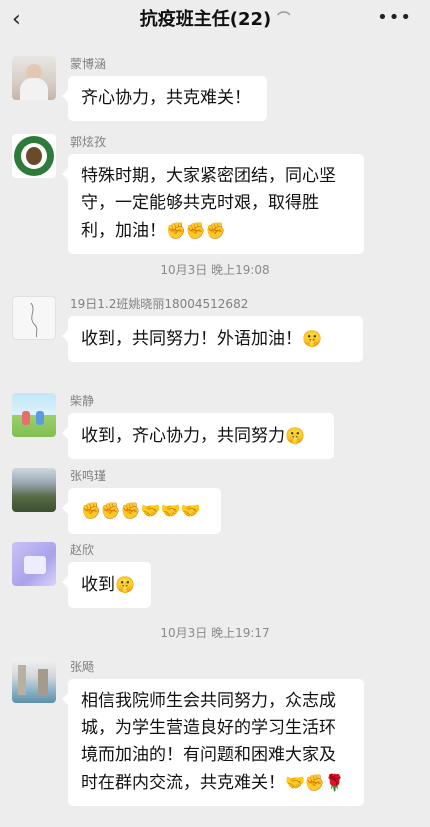  Describe the element at coordinates (82, 401) in the screenshot. I see `sender-name: 柴静` at that location.